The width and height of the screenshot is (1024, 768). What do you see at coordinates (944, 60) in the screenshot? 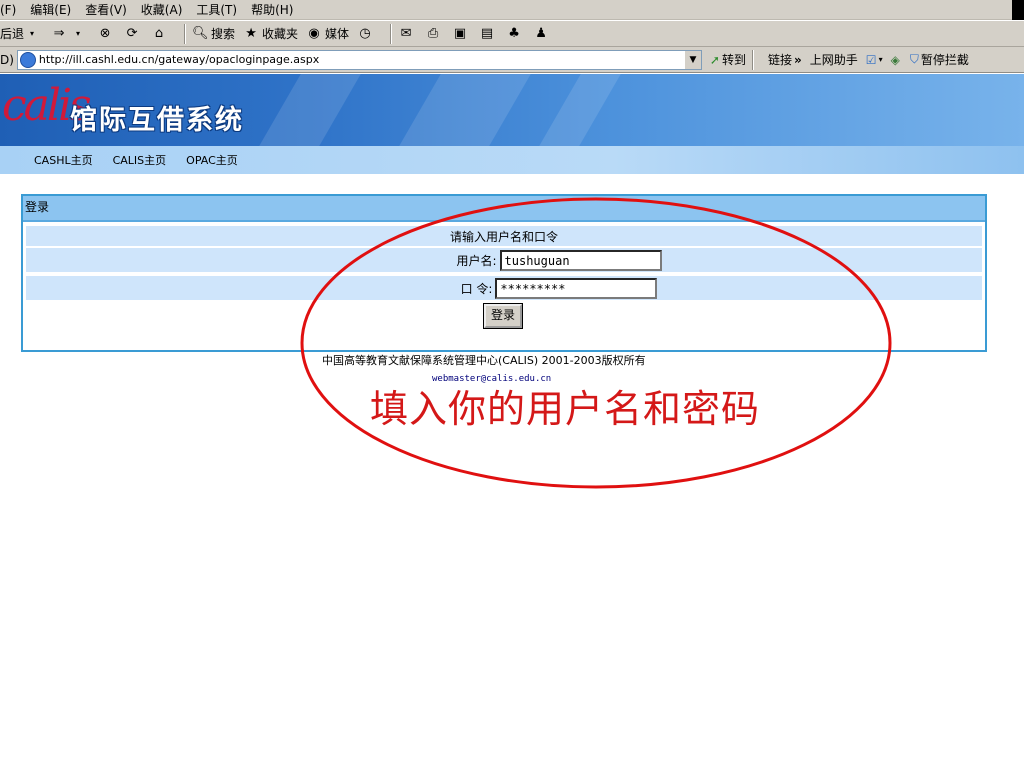
I see `popup-block-label: 暂停拦截` at bounding box center [944, 60].